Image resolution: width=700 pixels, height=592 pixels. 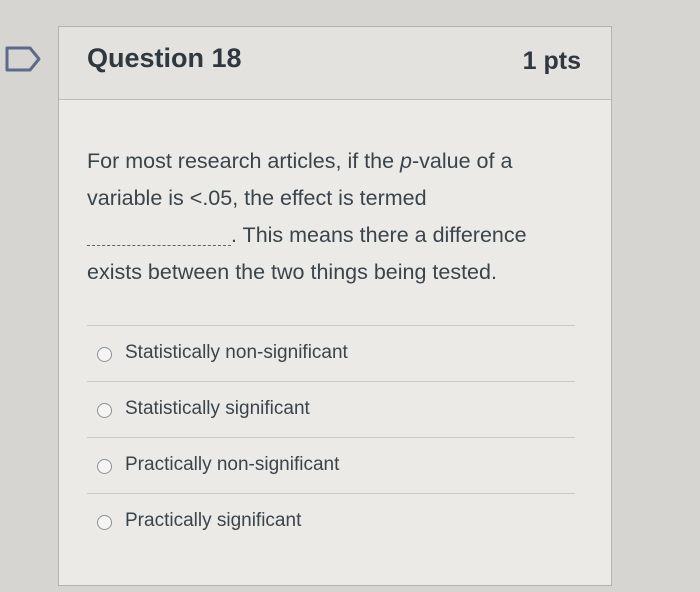 I want to click on question-line-3: . This means there a difference, so click(x=330, y=235).